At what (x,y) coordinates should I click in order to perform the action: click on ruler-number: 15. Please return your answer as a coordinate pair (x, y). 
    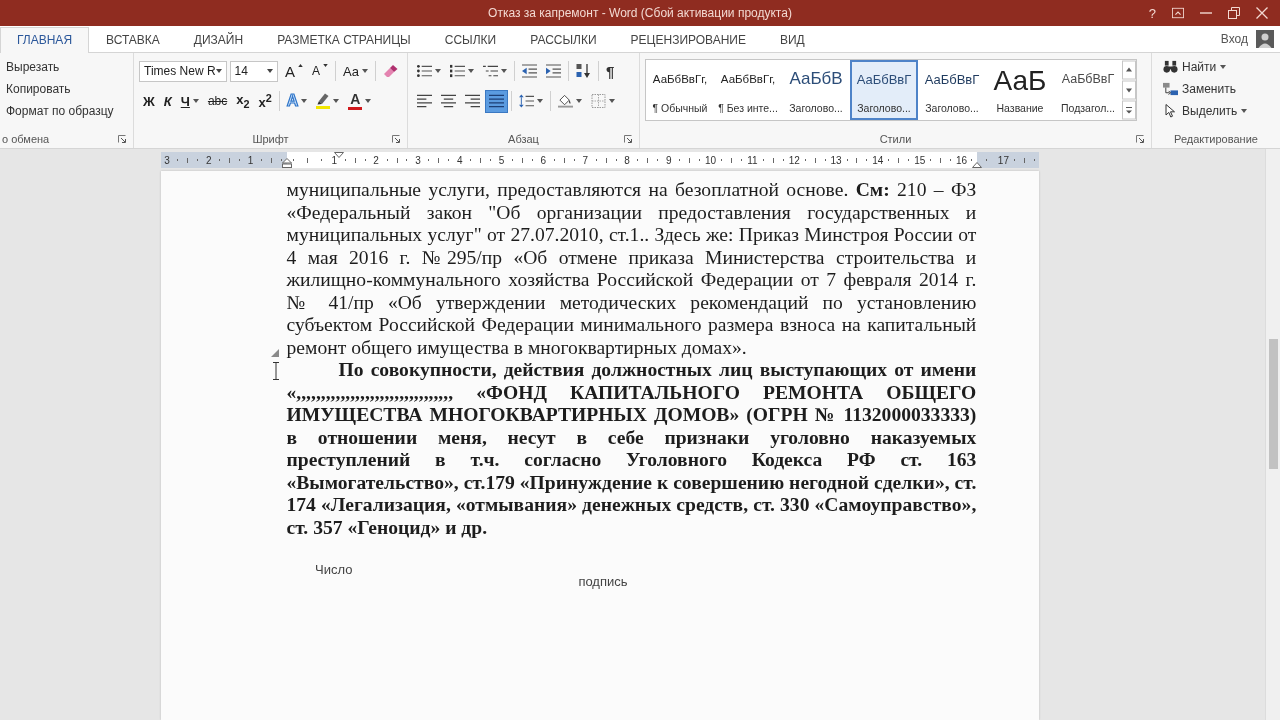
    Looking at the image, I should click on (919, 160).